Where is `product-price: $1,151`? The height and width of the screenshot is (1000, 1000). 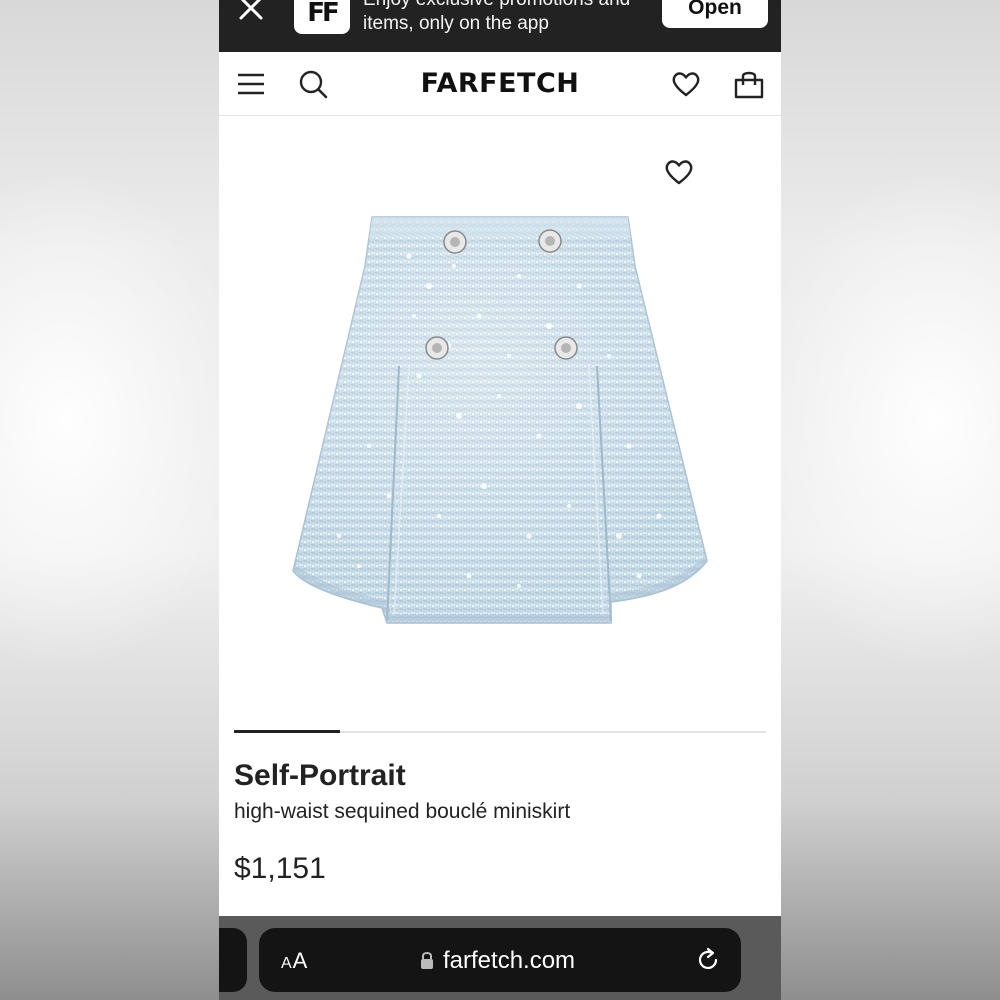
product-price: $1,151 is located at coordinates (280, 868).